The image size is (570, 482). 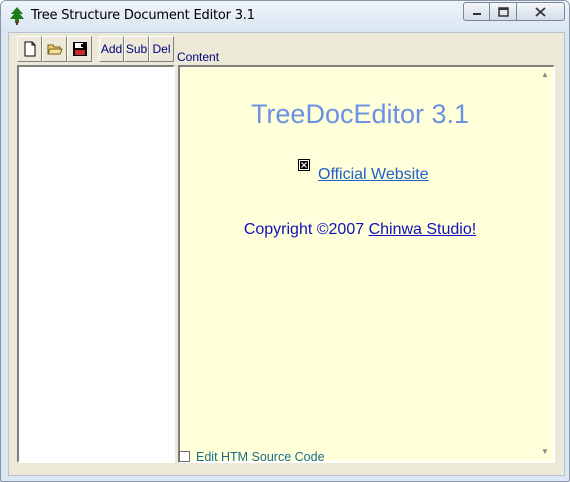 I want to click on open-folder-icon, so click(x=54, y=49).